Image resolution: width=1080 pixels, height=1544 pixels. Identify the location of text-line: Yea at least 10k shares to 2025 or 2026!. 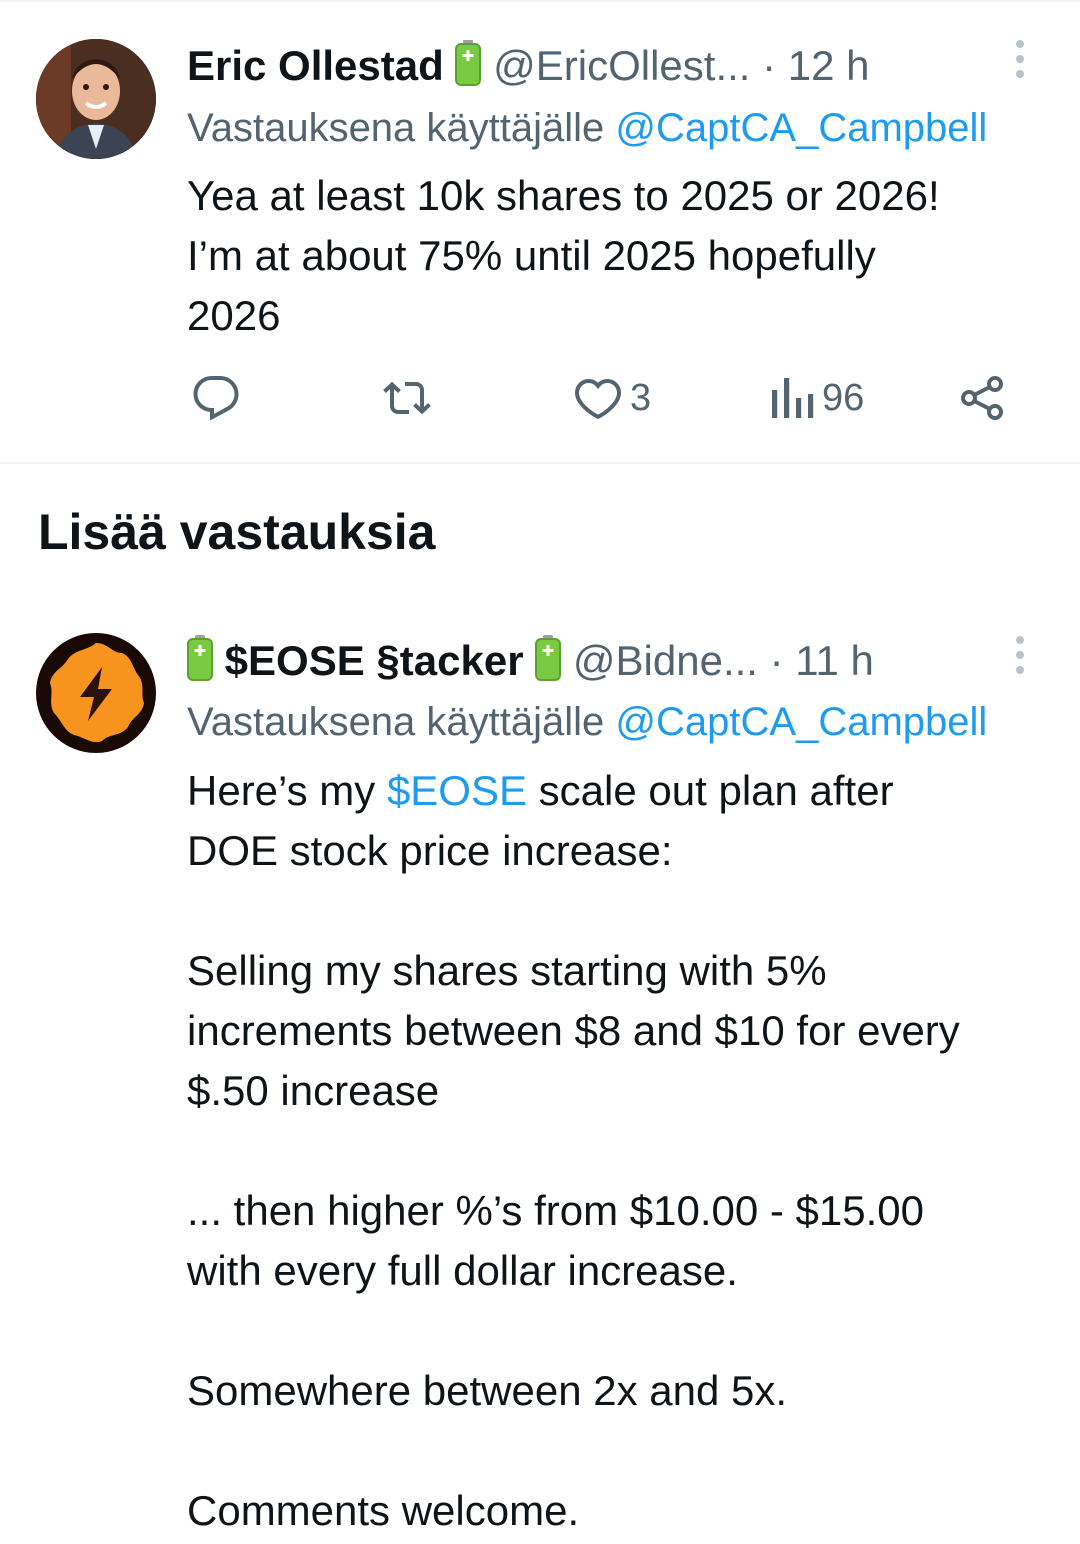
(563, 195).